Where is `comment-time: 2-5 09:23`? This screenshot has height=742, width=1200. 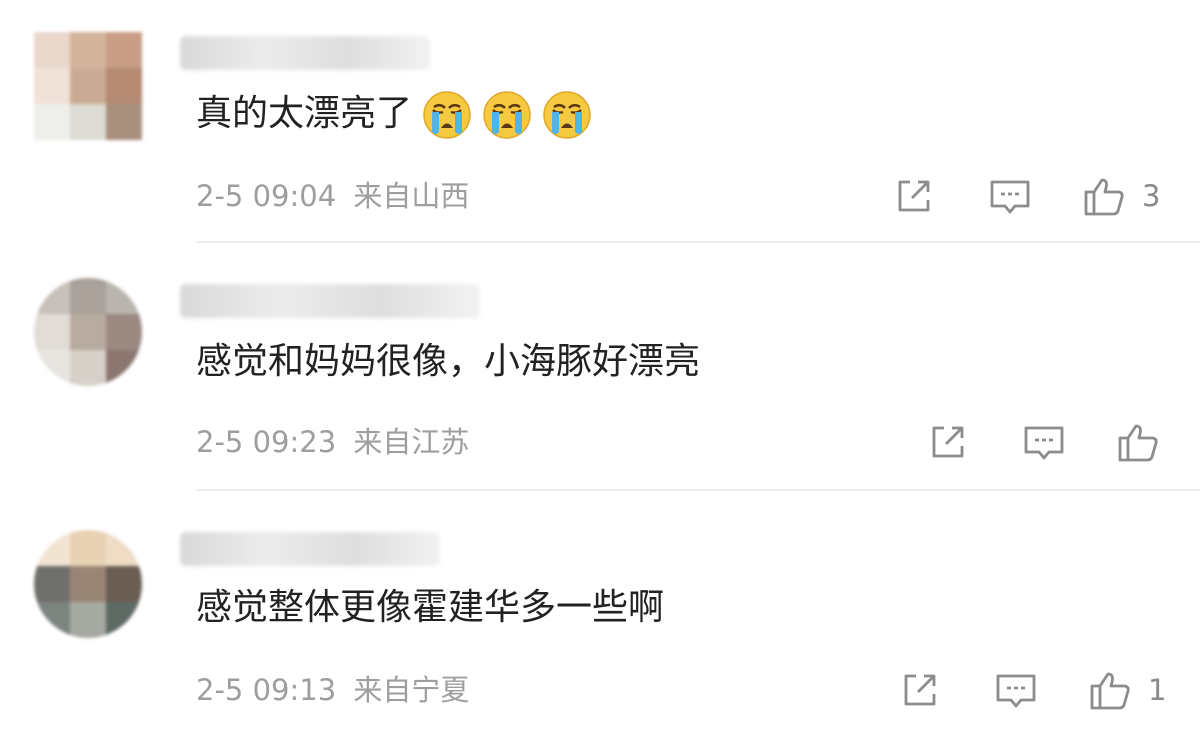
comment-time: 2-5 09:23 is located at coordinates (266, 442).